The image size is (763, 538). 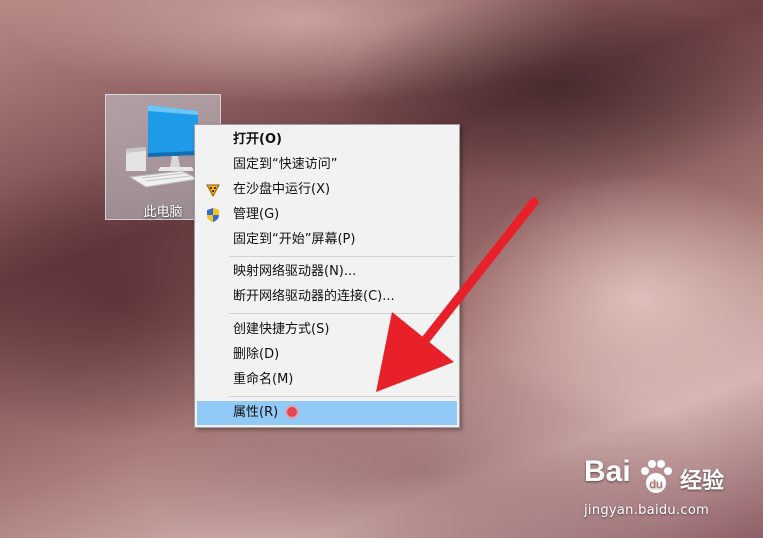 What do you see at coordinates (656, 476) in the screenshot?
I see `baidu-paw-icon: du` at bounding box center [656, 476].